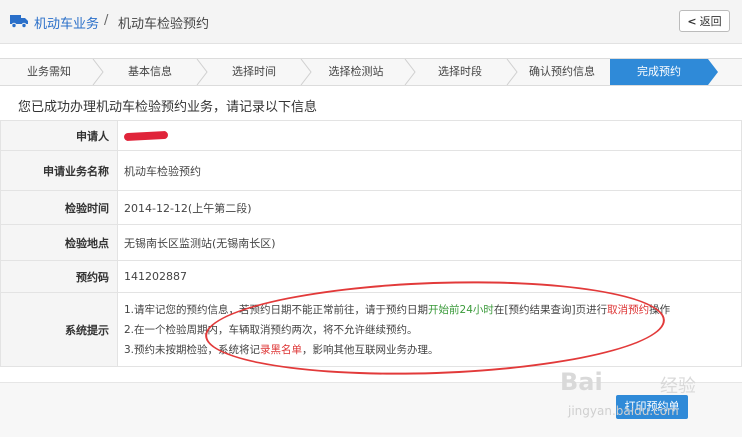 This screenshot has width=742, height=437. I want to click on table-row: 检验地点 无锡南长区监测站(无锡南长区), so click(371, 242).